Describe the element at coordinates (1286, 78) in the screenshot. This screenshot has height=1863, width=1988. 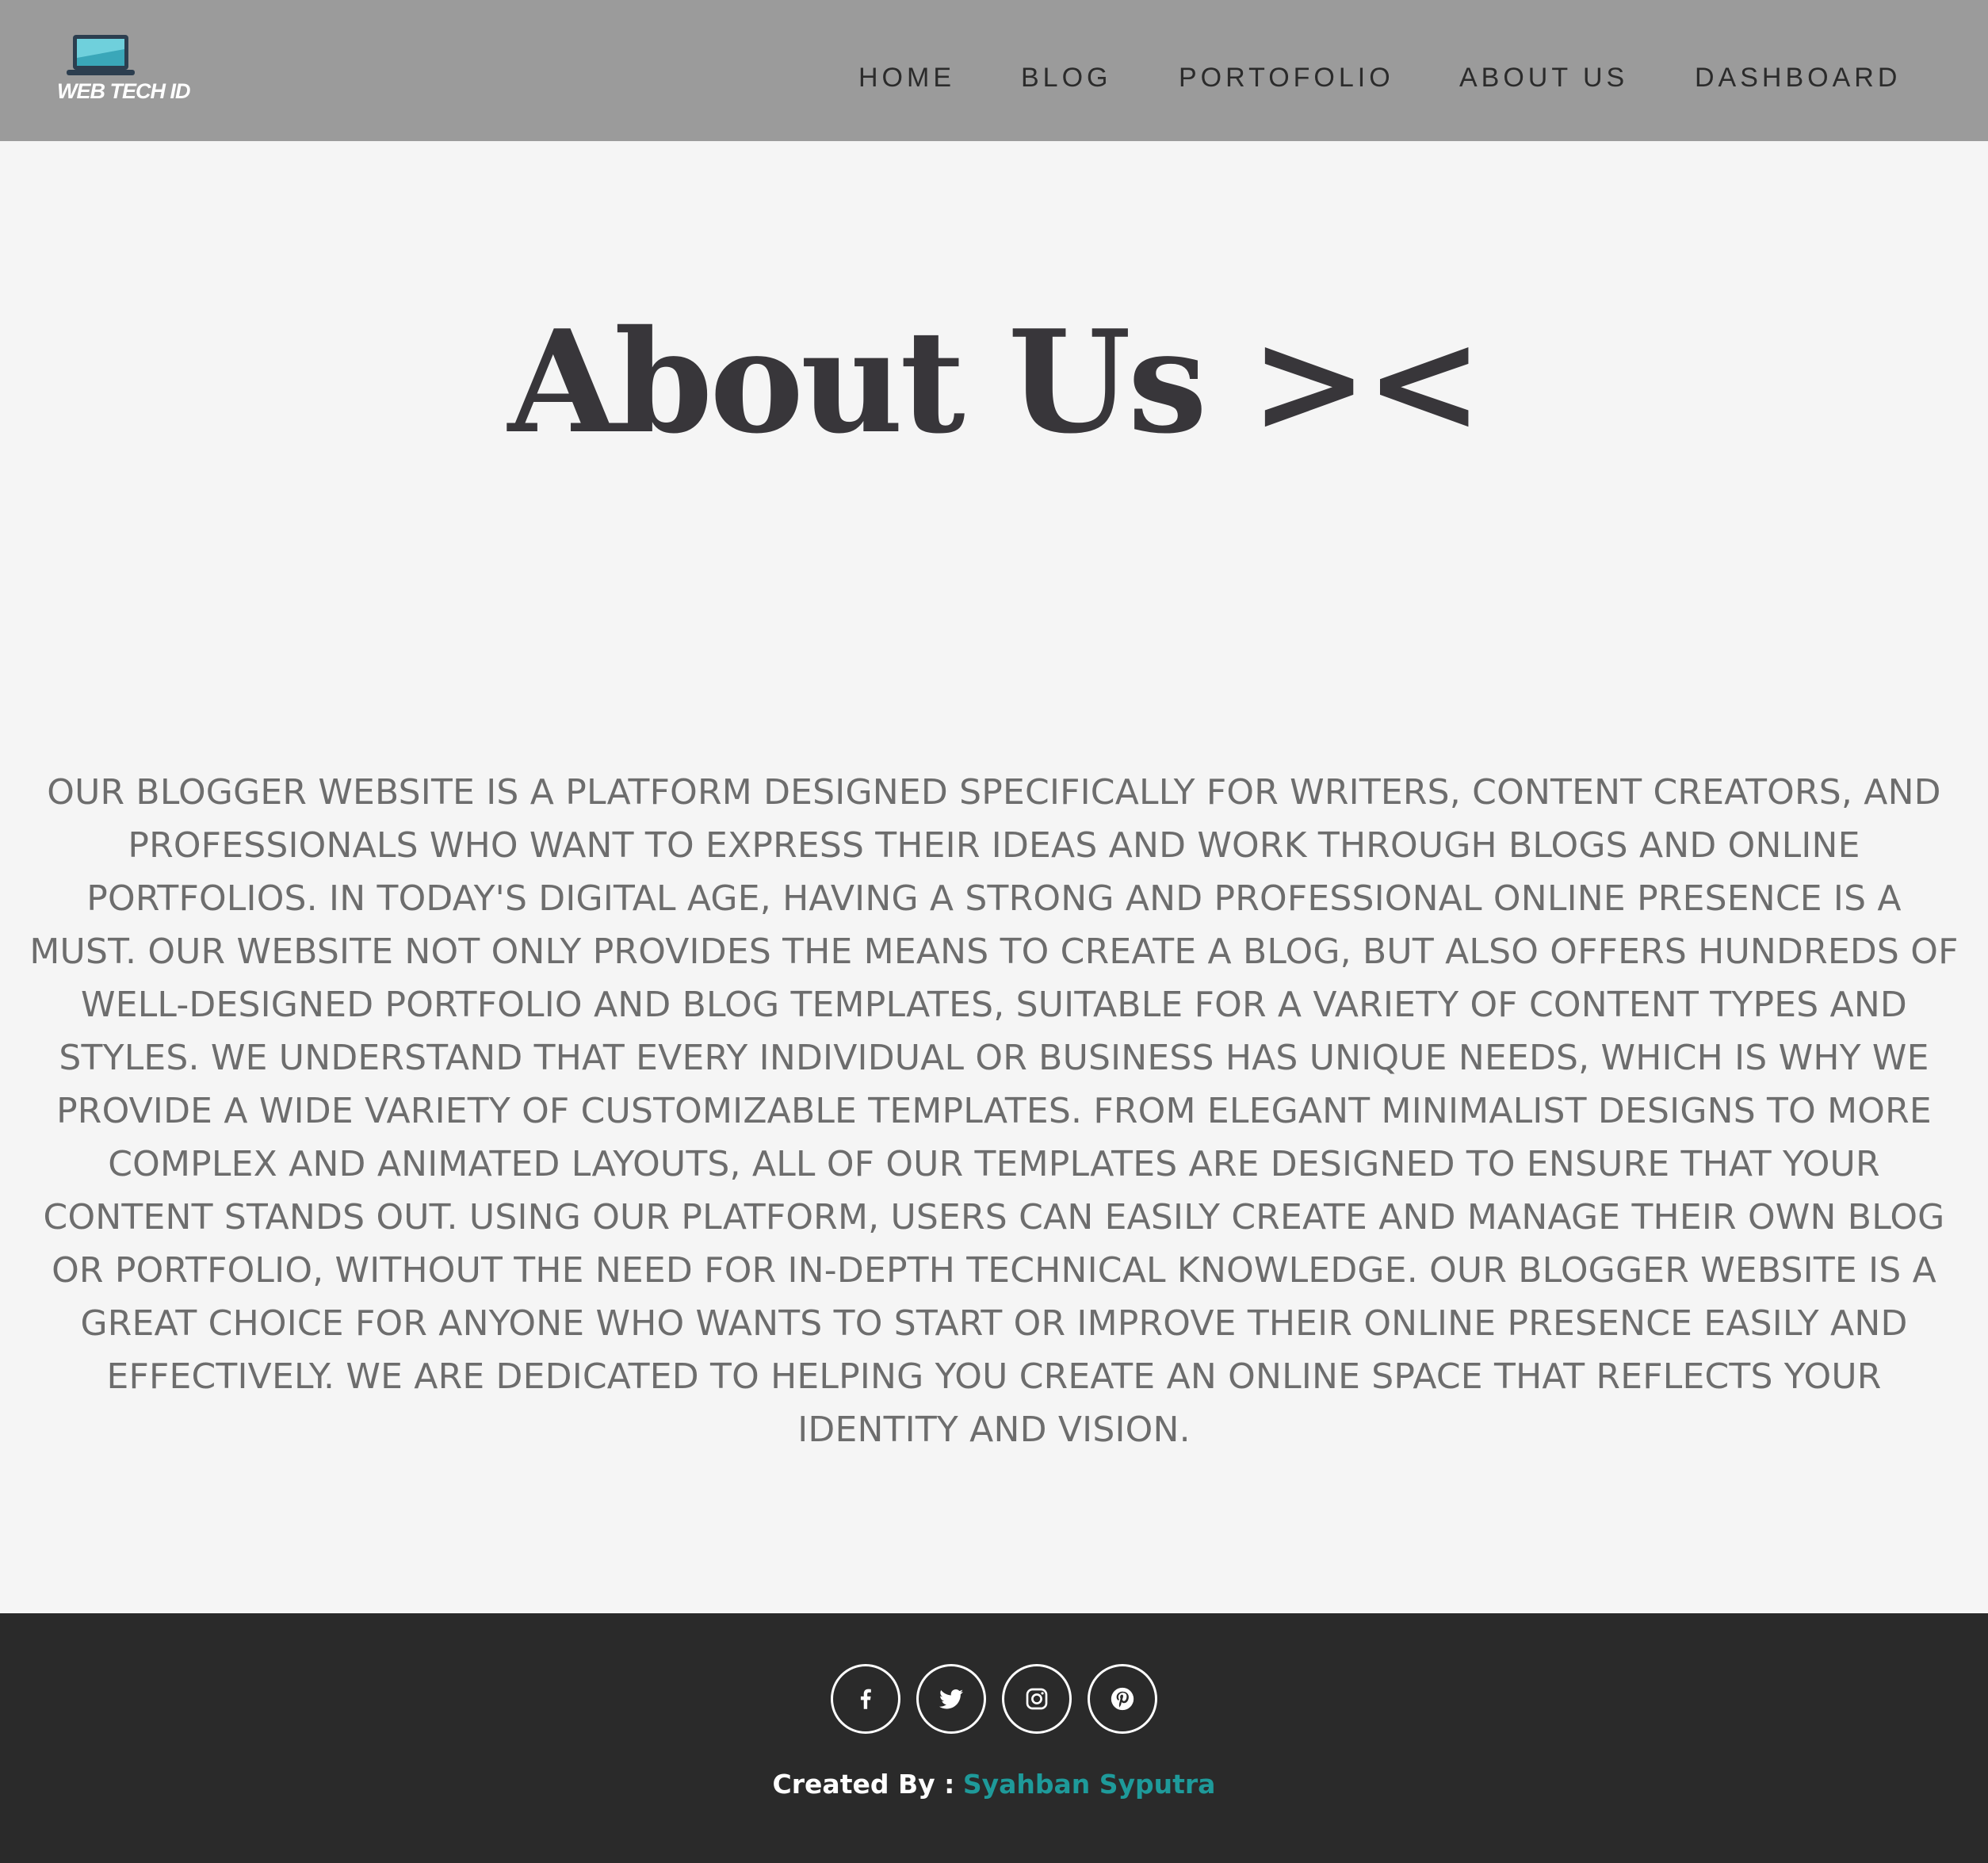
I see `nav-portofolio: PORTOFOLIO` at that location.